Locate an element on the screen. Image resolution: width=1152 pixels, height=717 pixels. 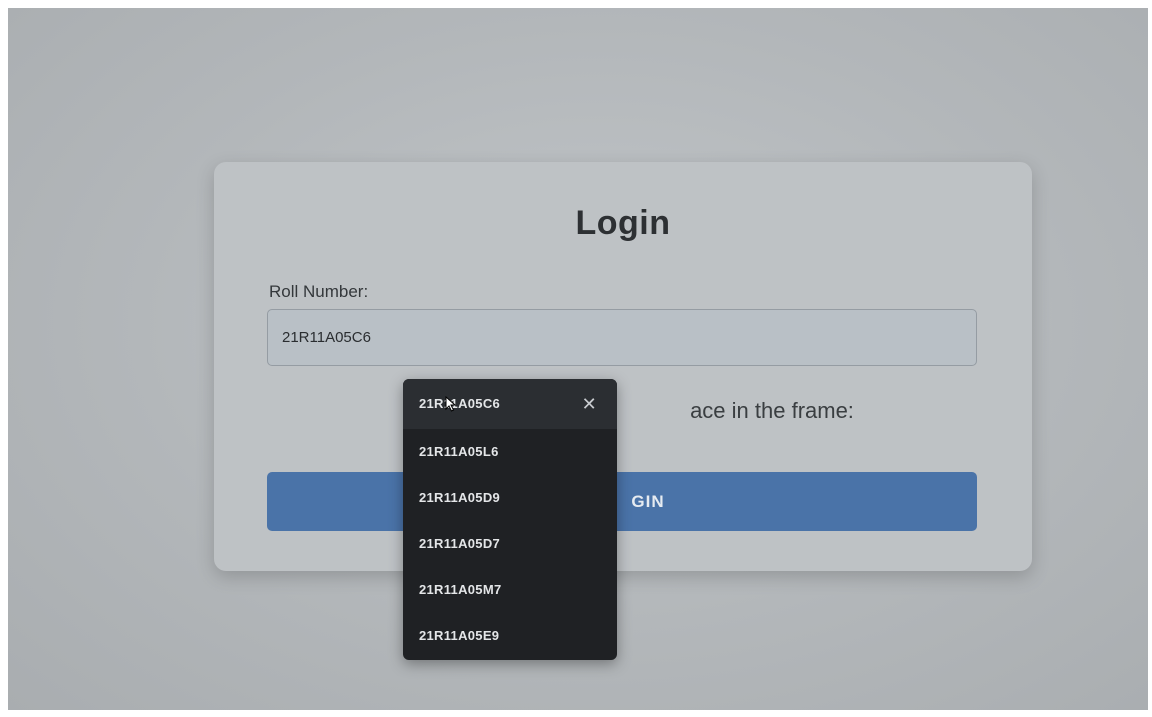
roll-number-input: 21R11A05C6 is located at coordinates (622, 337).